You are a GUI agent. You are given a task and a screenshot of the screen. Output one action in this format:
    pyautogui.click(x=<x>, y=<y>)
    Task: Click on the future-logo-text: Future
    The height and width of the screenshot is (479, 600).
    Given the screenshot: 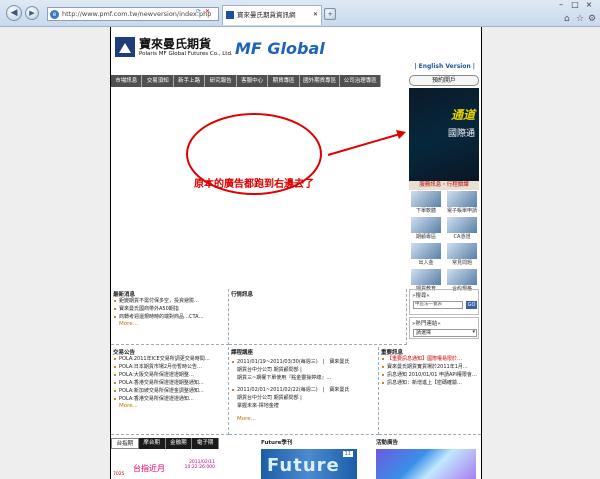 What is the action you would take?
    pyautogui.click(x=303, y=465)
    